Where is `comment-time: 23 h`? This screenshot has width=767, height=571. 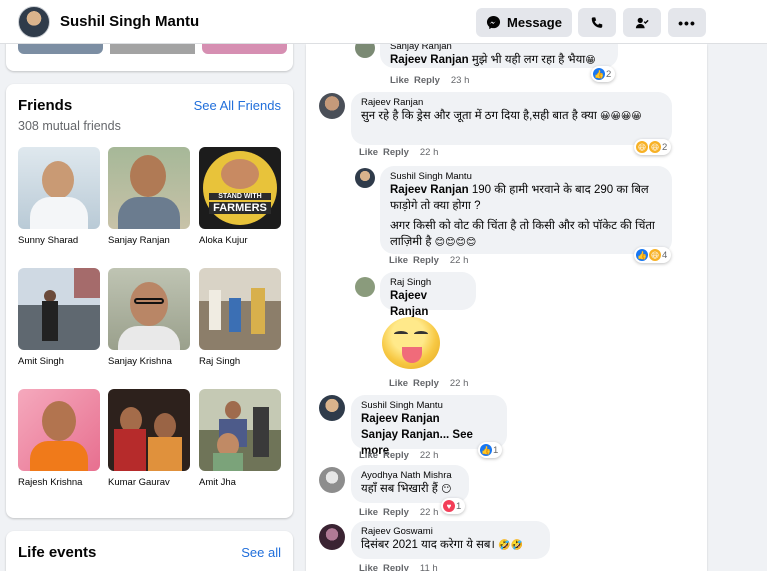
comment-time: 23 h is located at coordinates (460, 80).